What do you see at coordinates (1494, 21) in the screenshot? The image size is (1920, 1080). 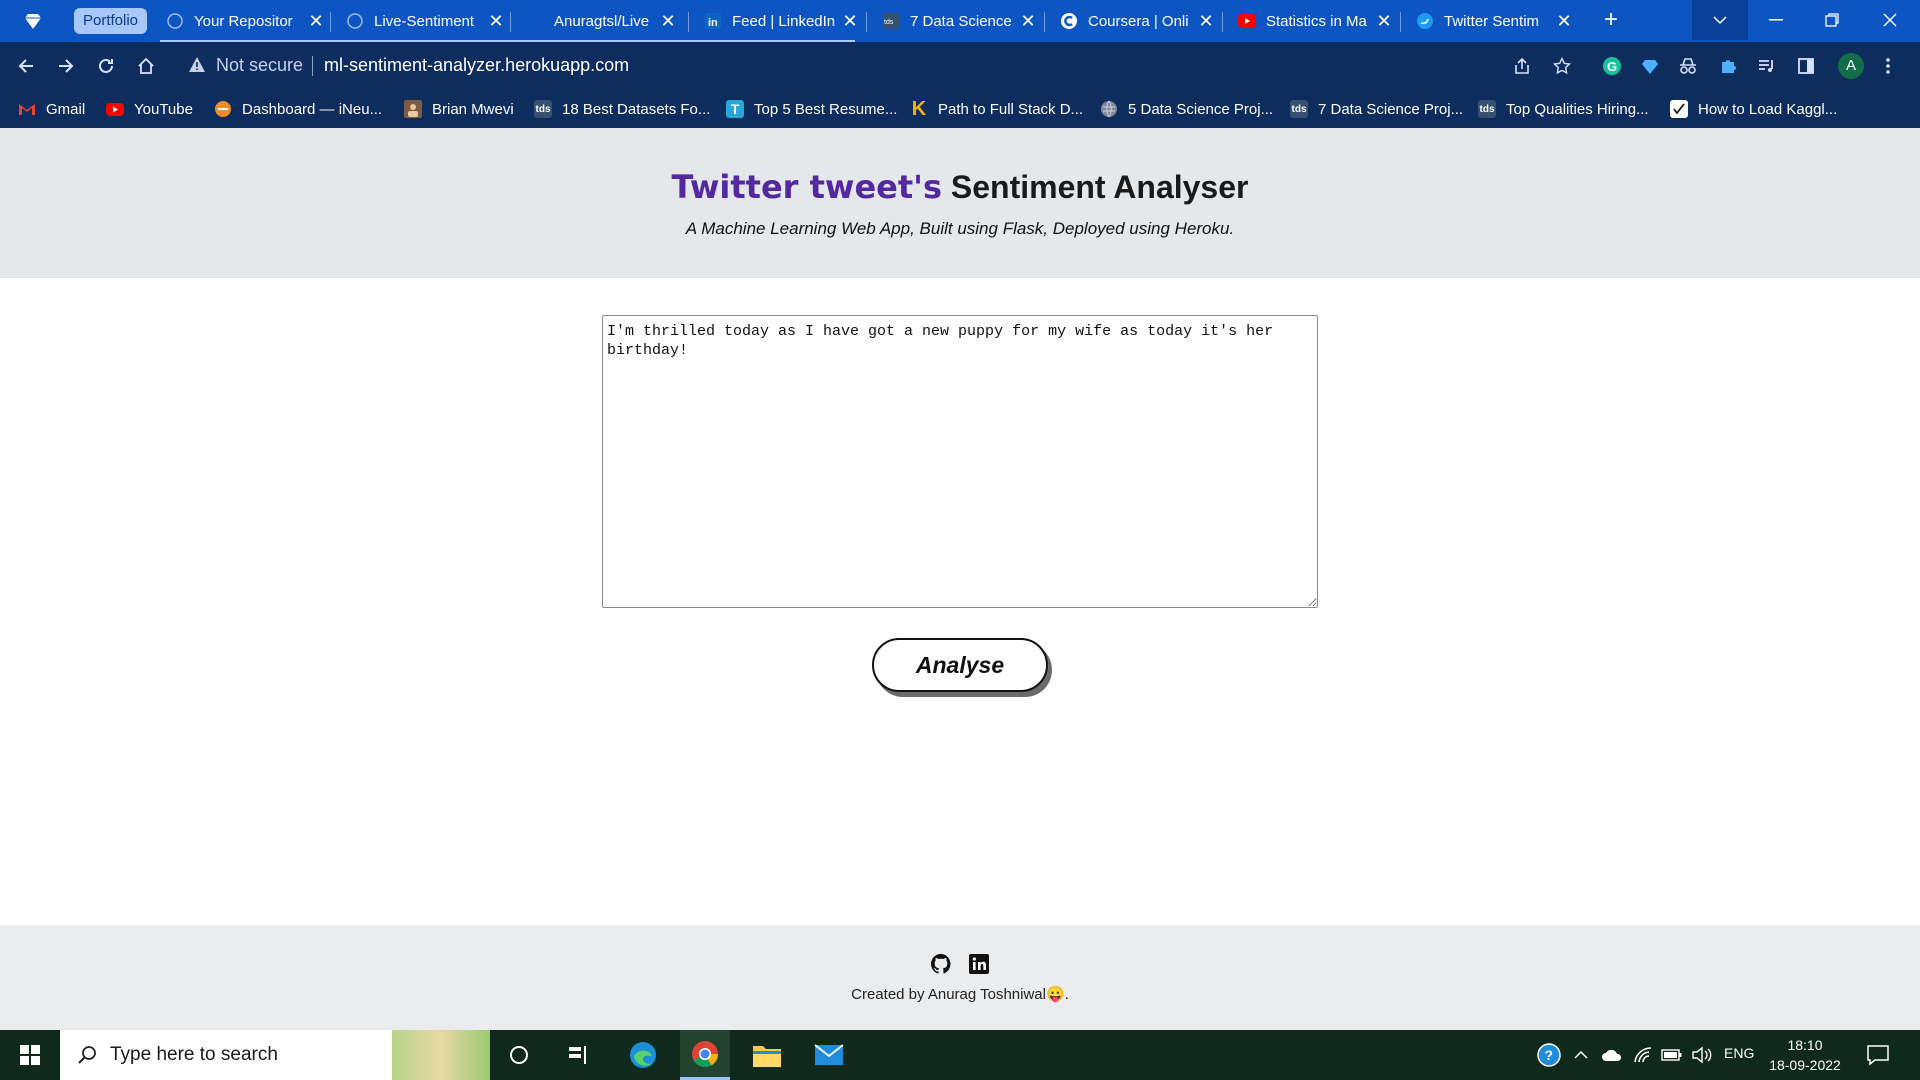 I see `tab-twitter-sentiment: Twitter Sentim ✕` at bounding box center [1494, 21].